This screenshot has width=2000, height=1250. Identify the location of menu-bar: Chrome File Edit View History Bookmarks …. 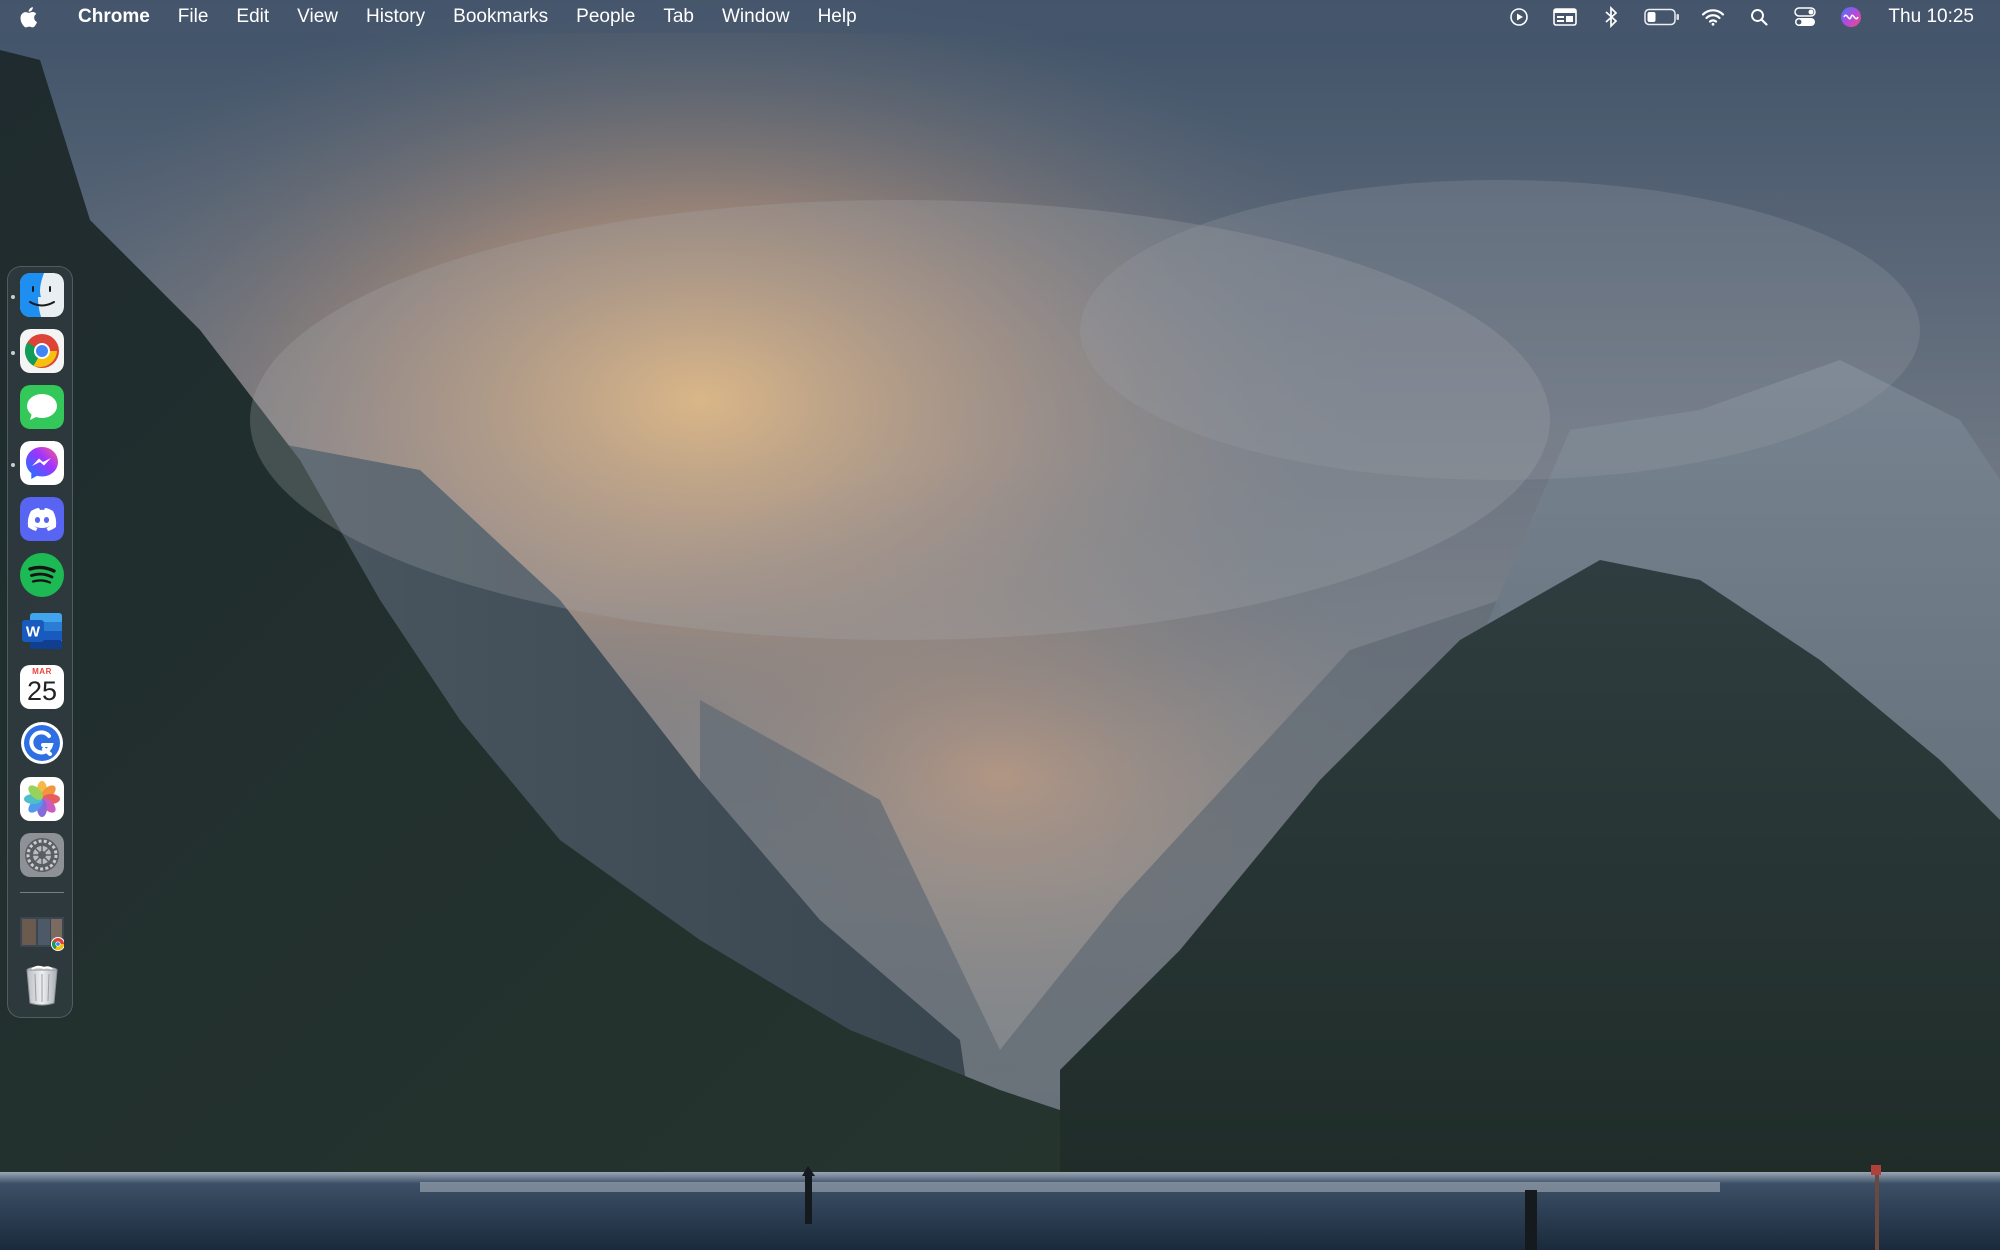
(1000, 16).